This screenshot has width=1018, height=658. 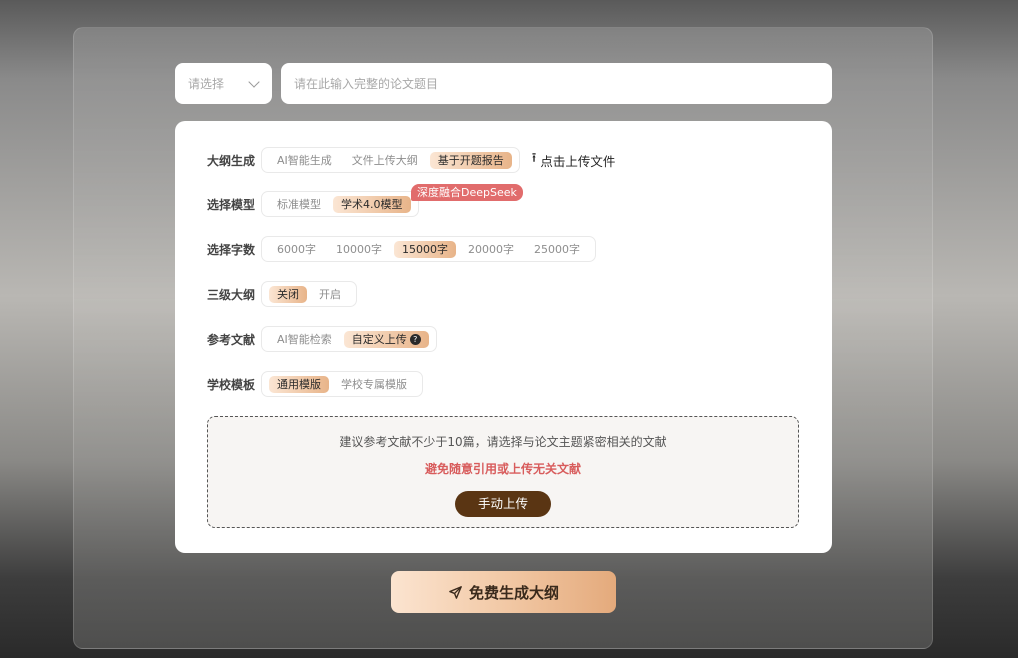 I want to click on outline-segment: AI智能生成 文件上传大纲 基于开题报告, so click(x=390, y=160).